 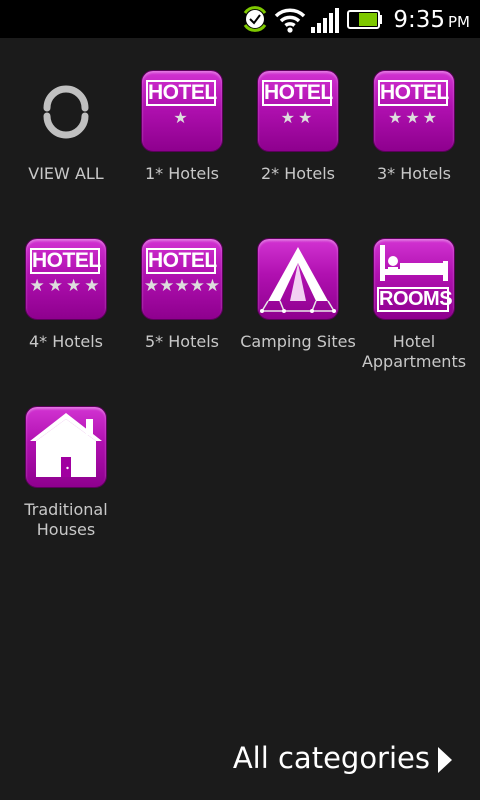 I want to click on hotel-5-star-icon: HOTEL ★★★★★, so click(x=182, y=279).